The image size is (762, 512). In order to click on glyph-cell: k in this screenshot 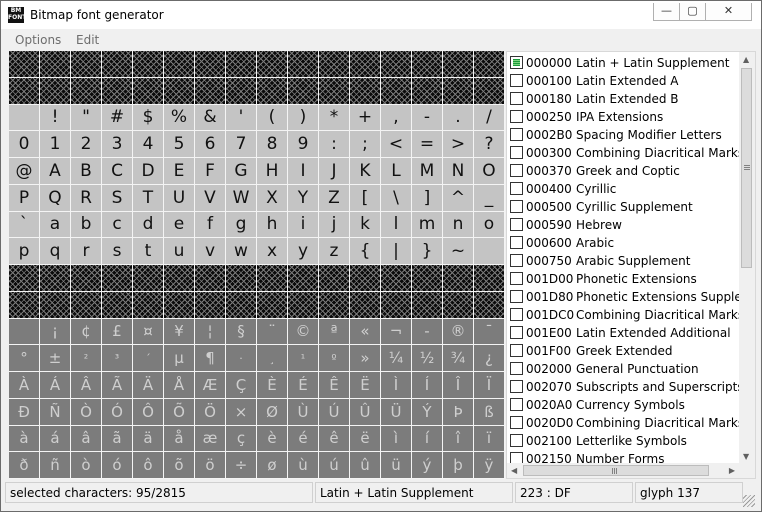, I will do `click(365, 225)`.